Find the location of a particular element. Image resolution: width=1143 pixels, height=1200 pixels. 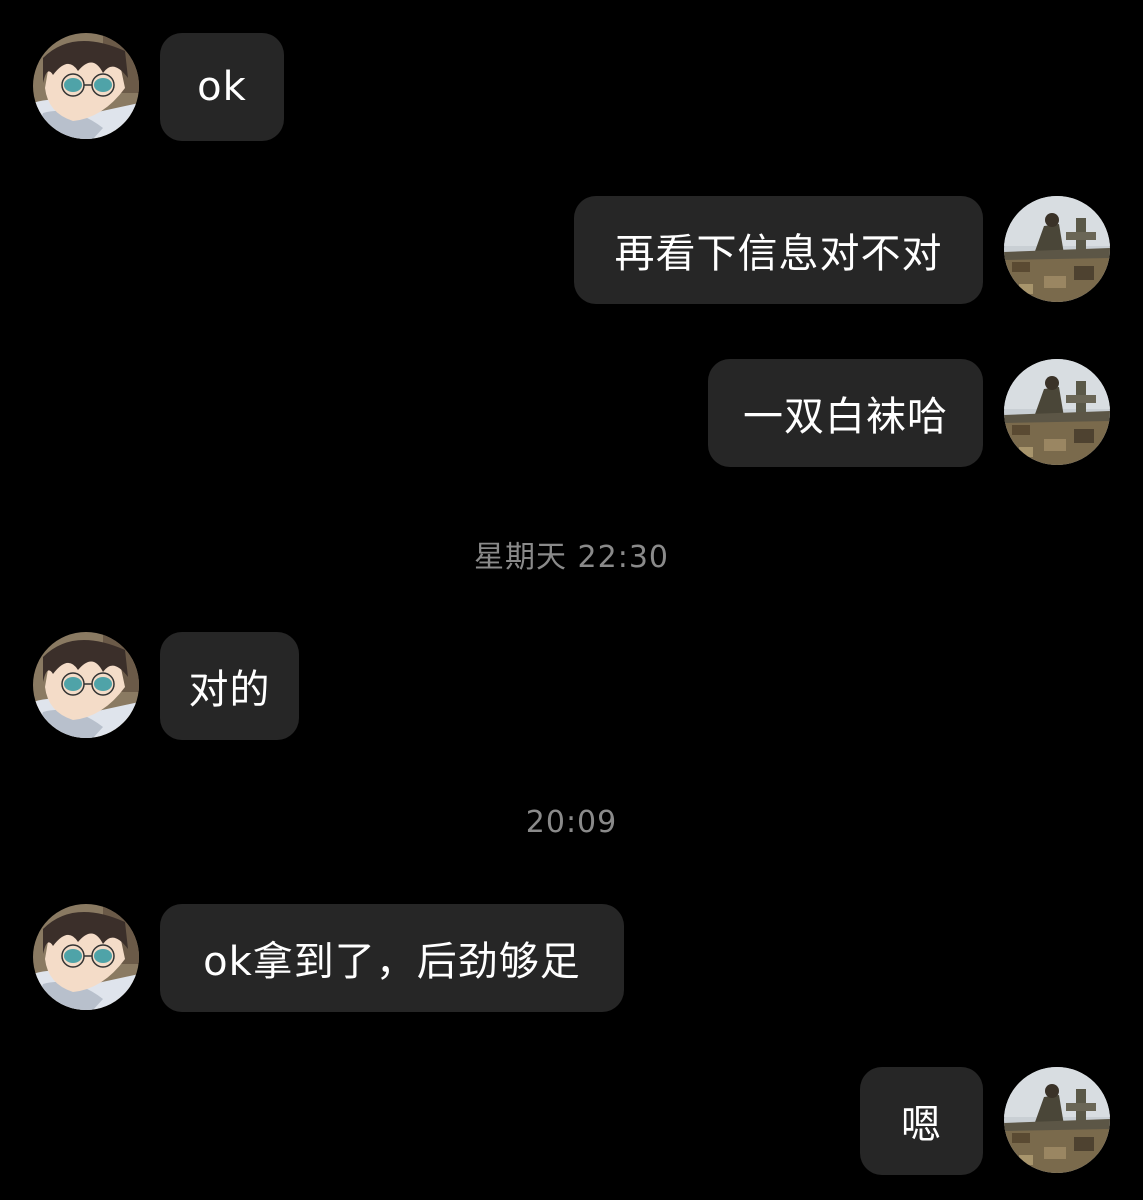

message-bubble: 一双白袜哈 is located at coordinates (845, 413).